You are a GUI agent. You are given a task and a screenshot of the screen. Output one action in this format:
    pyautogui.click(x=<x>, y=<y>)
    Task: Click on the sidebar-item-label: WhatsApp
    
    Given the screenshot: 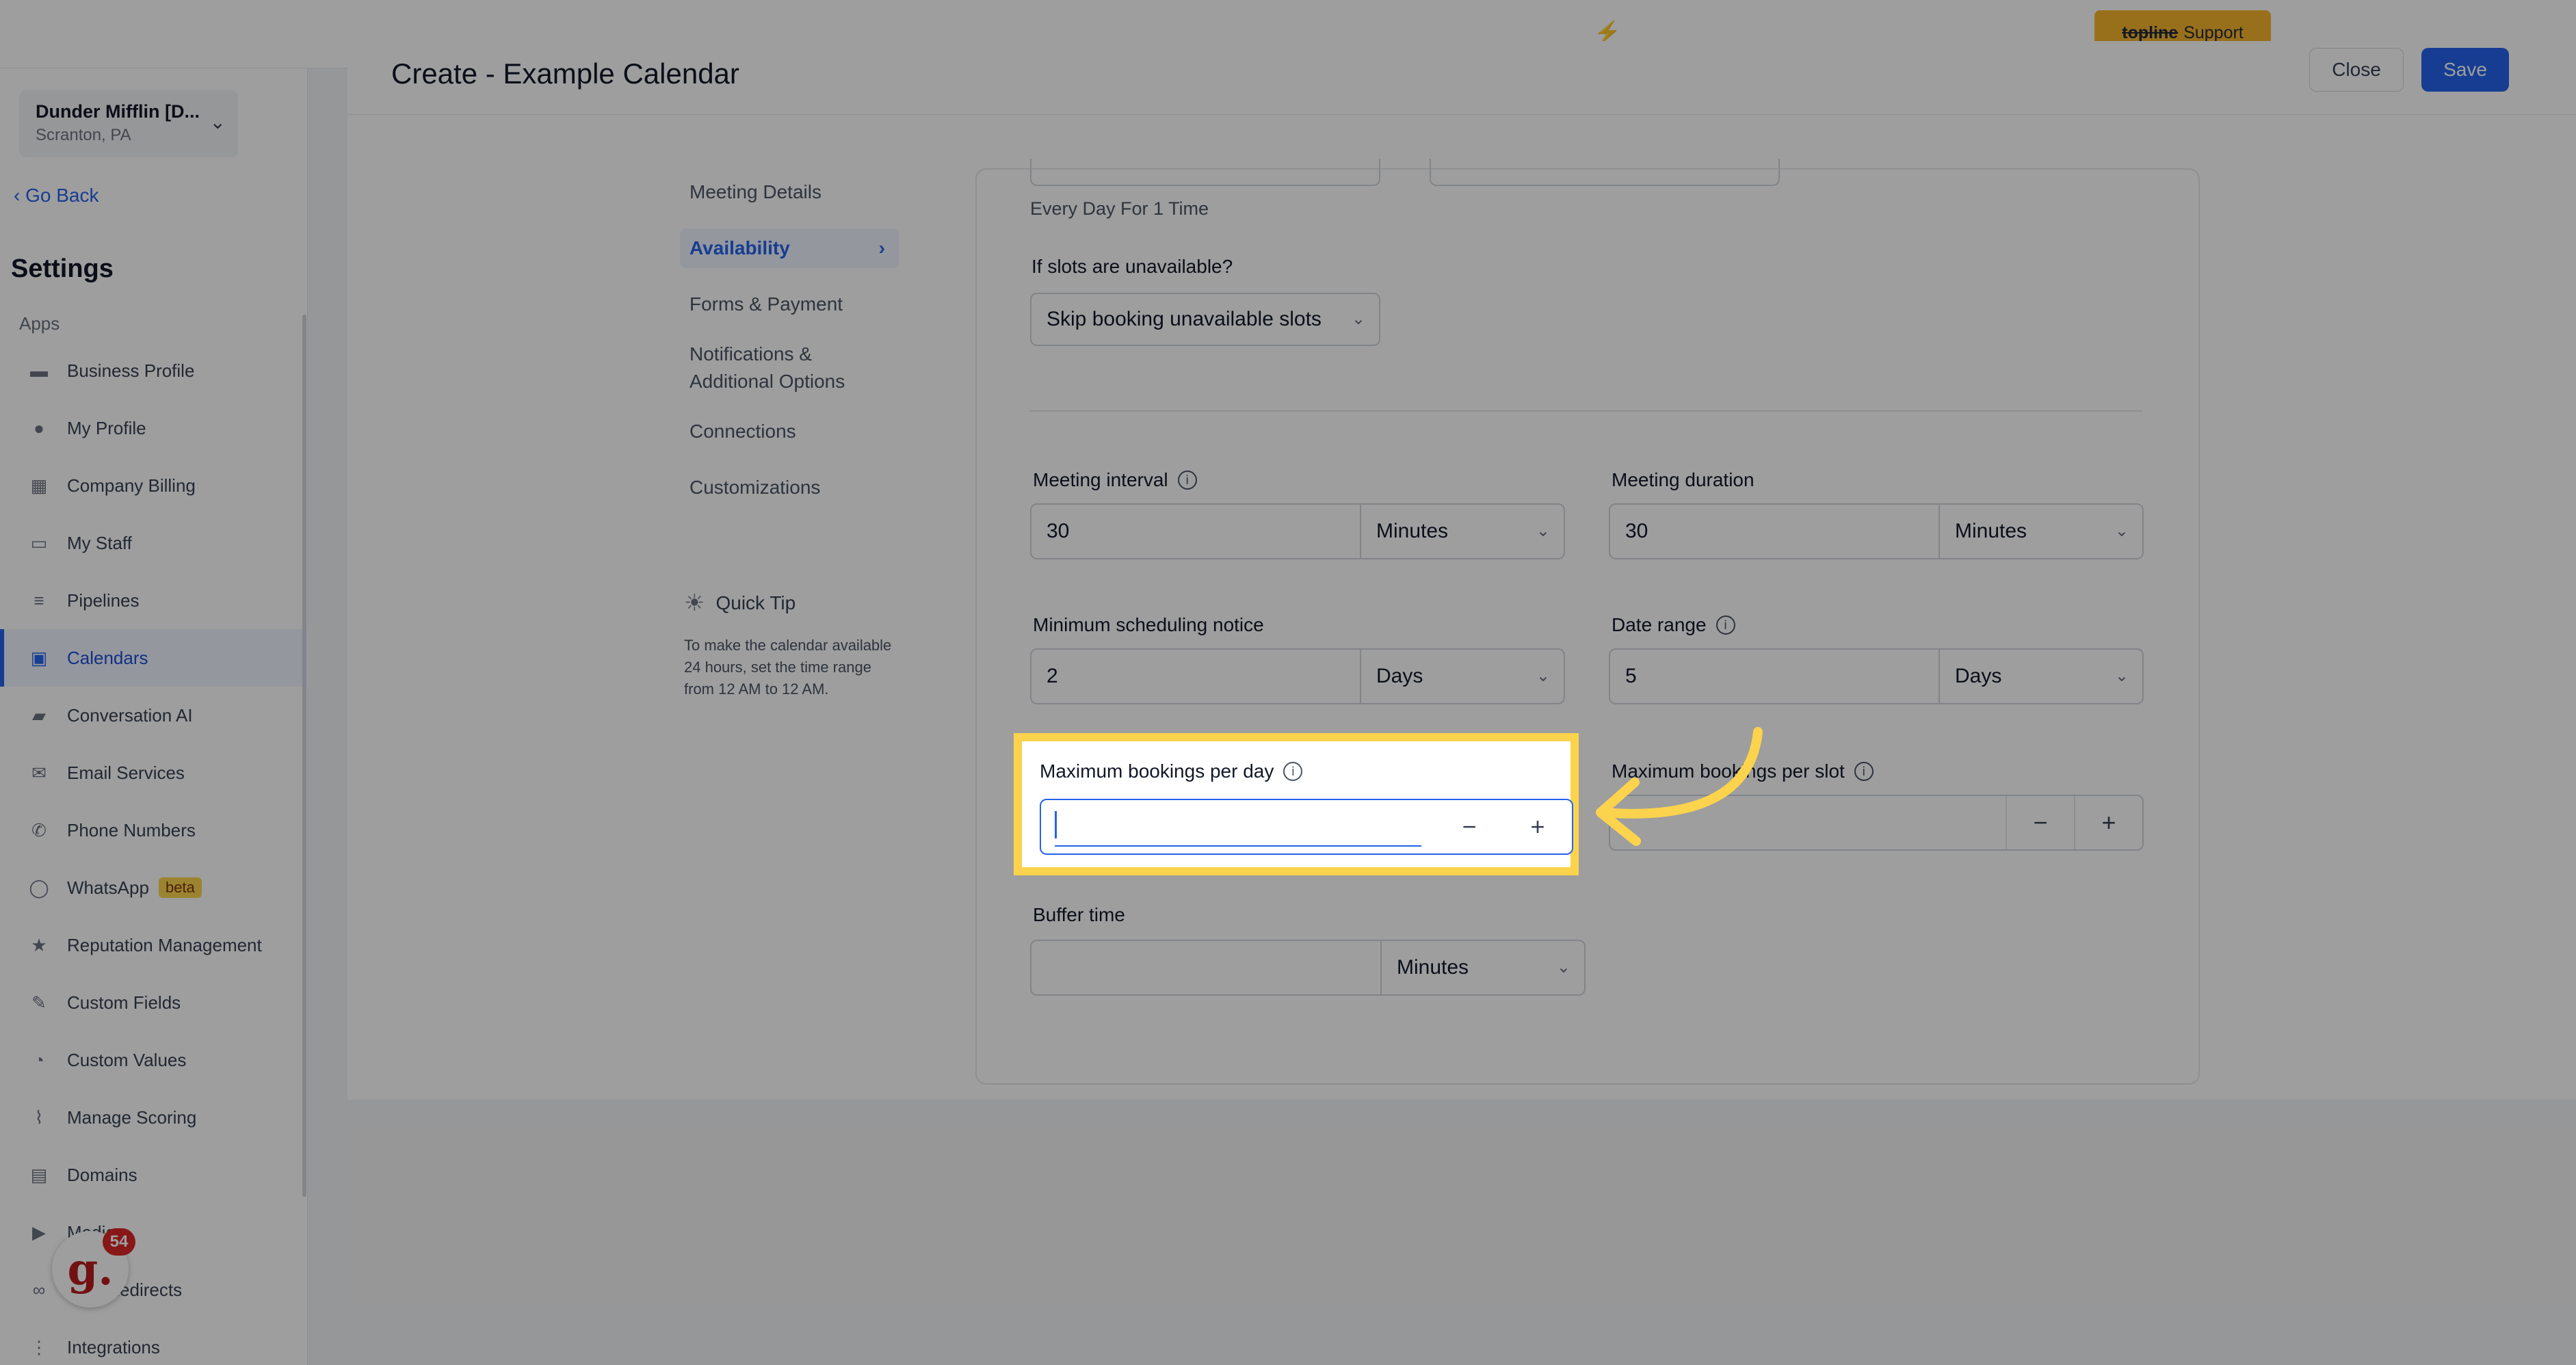 What is the action you would take?
    pyautogui.click(x=108, y=888)
    